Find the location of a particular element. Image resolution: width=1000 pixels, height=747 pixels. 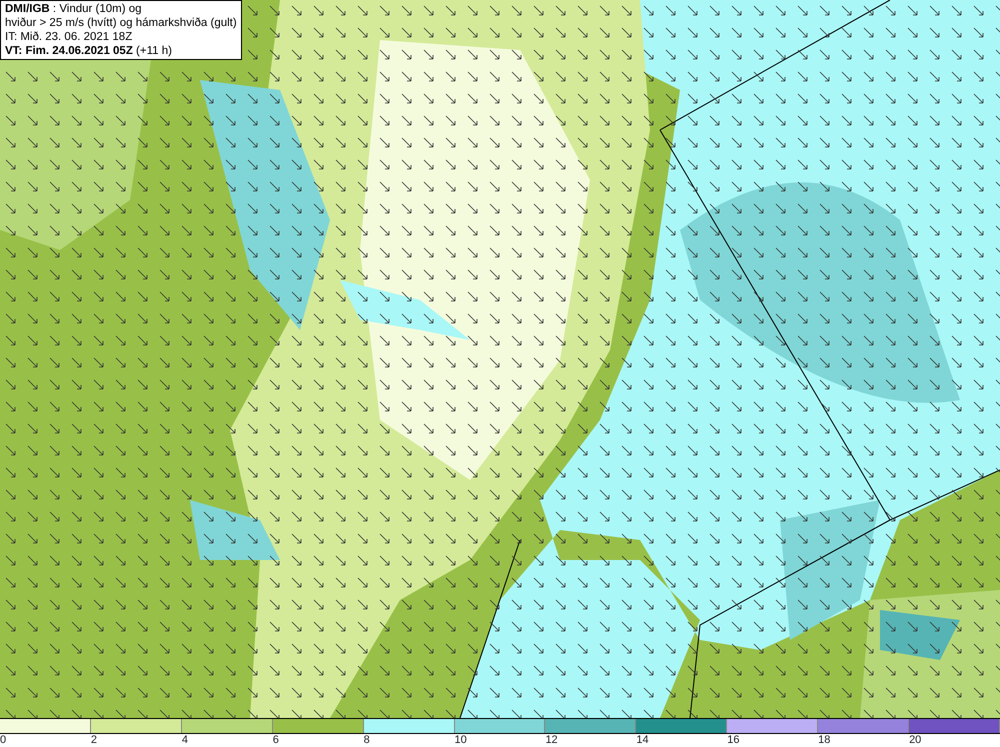

info-line: DMI/IGB : Vindur (10m) og is located at coordinates (74, 9).